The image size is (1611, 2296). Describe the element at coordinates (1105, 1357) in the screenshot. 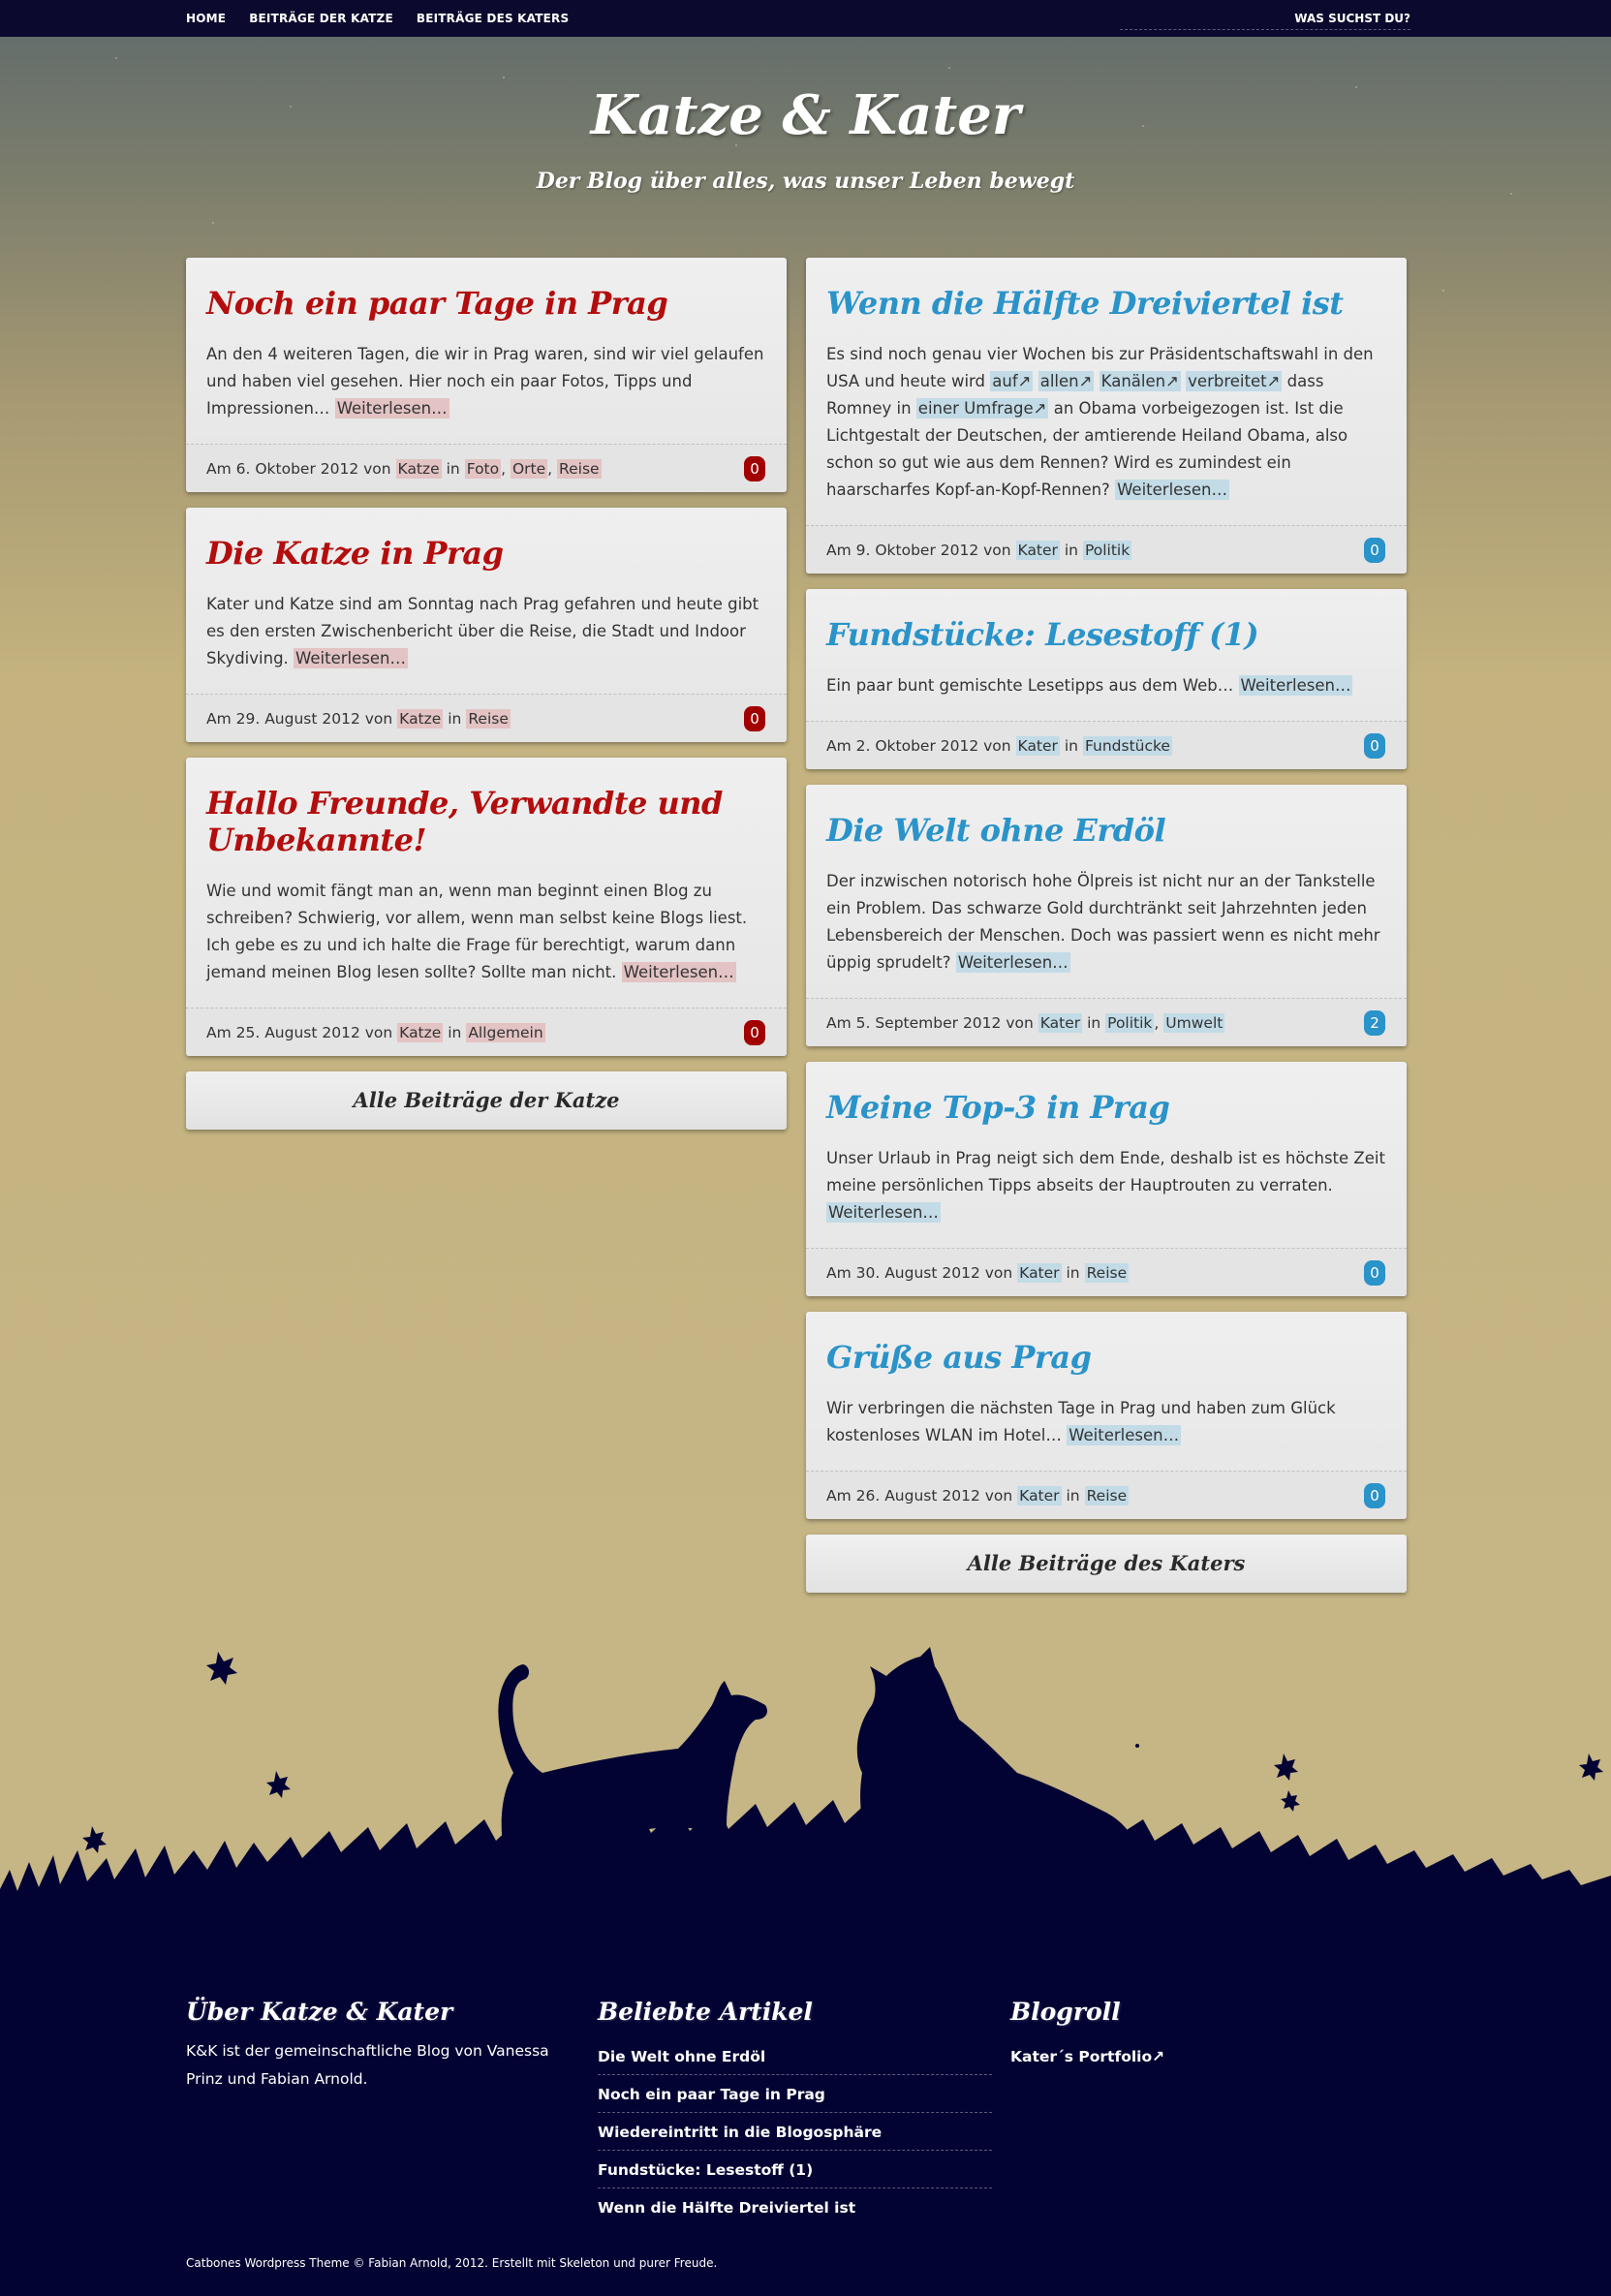

I see `post-title: Grüße aus Prag` at that location.